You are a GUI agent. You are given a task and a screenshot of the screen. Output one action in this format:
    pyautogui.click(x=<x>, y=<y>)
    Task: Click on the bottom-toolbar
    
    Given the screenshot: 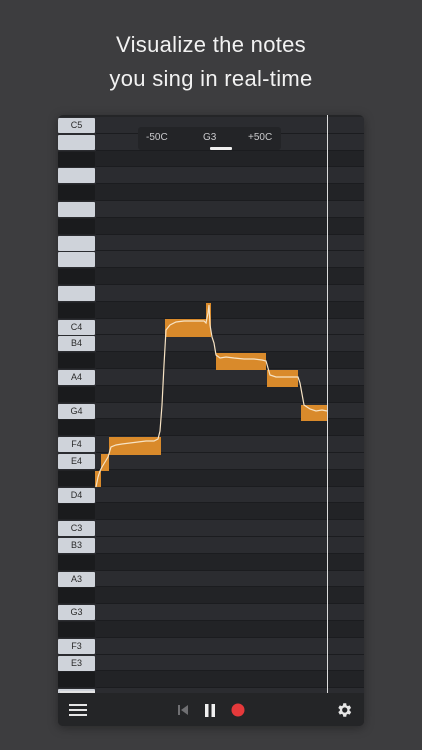 What is the action you would take?
    pyautogui.click(x=211, y=709)
    